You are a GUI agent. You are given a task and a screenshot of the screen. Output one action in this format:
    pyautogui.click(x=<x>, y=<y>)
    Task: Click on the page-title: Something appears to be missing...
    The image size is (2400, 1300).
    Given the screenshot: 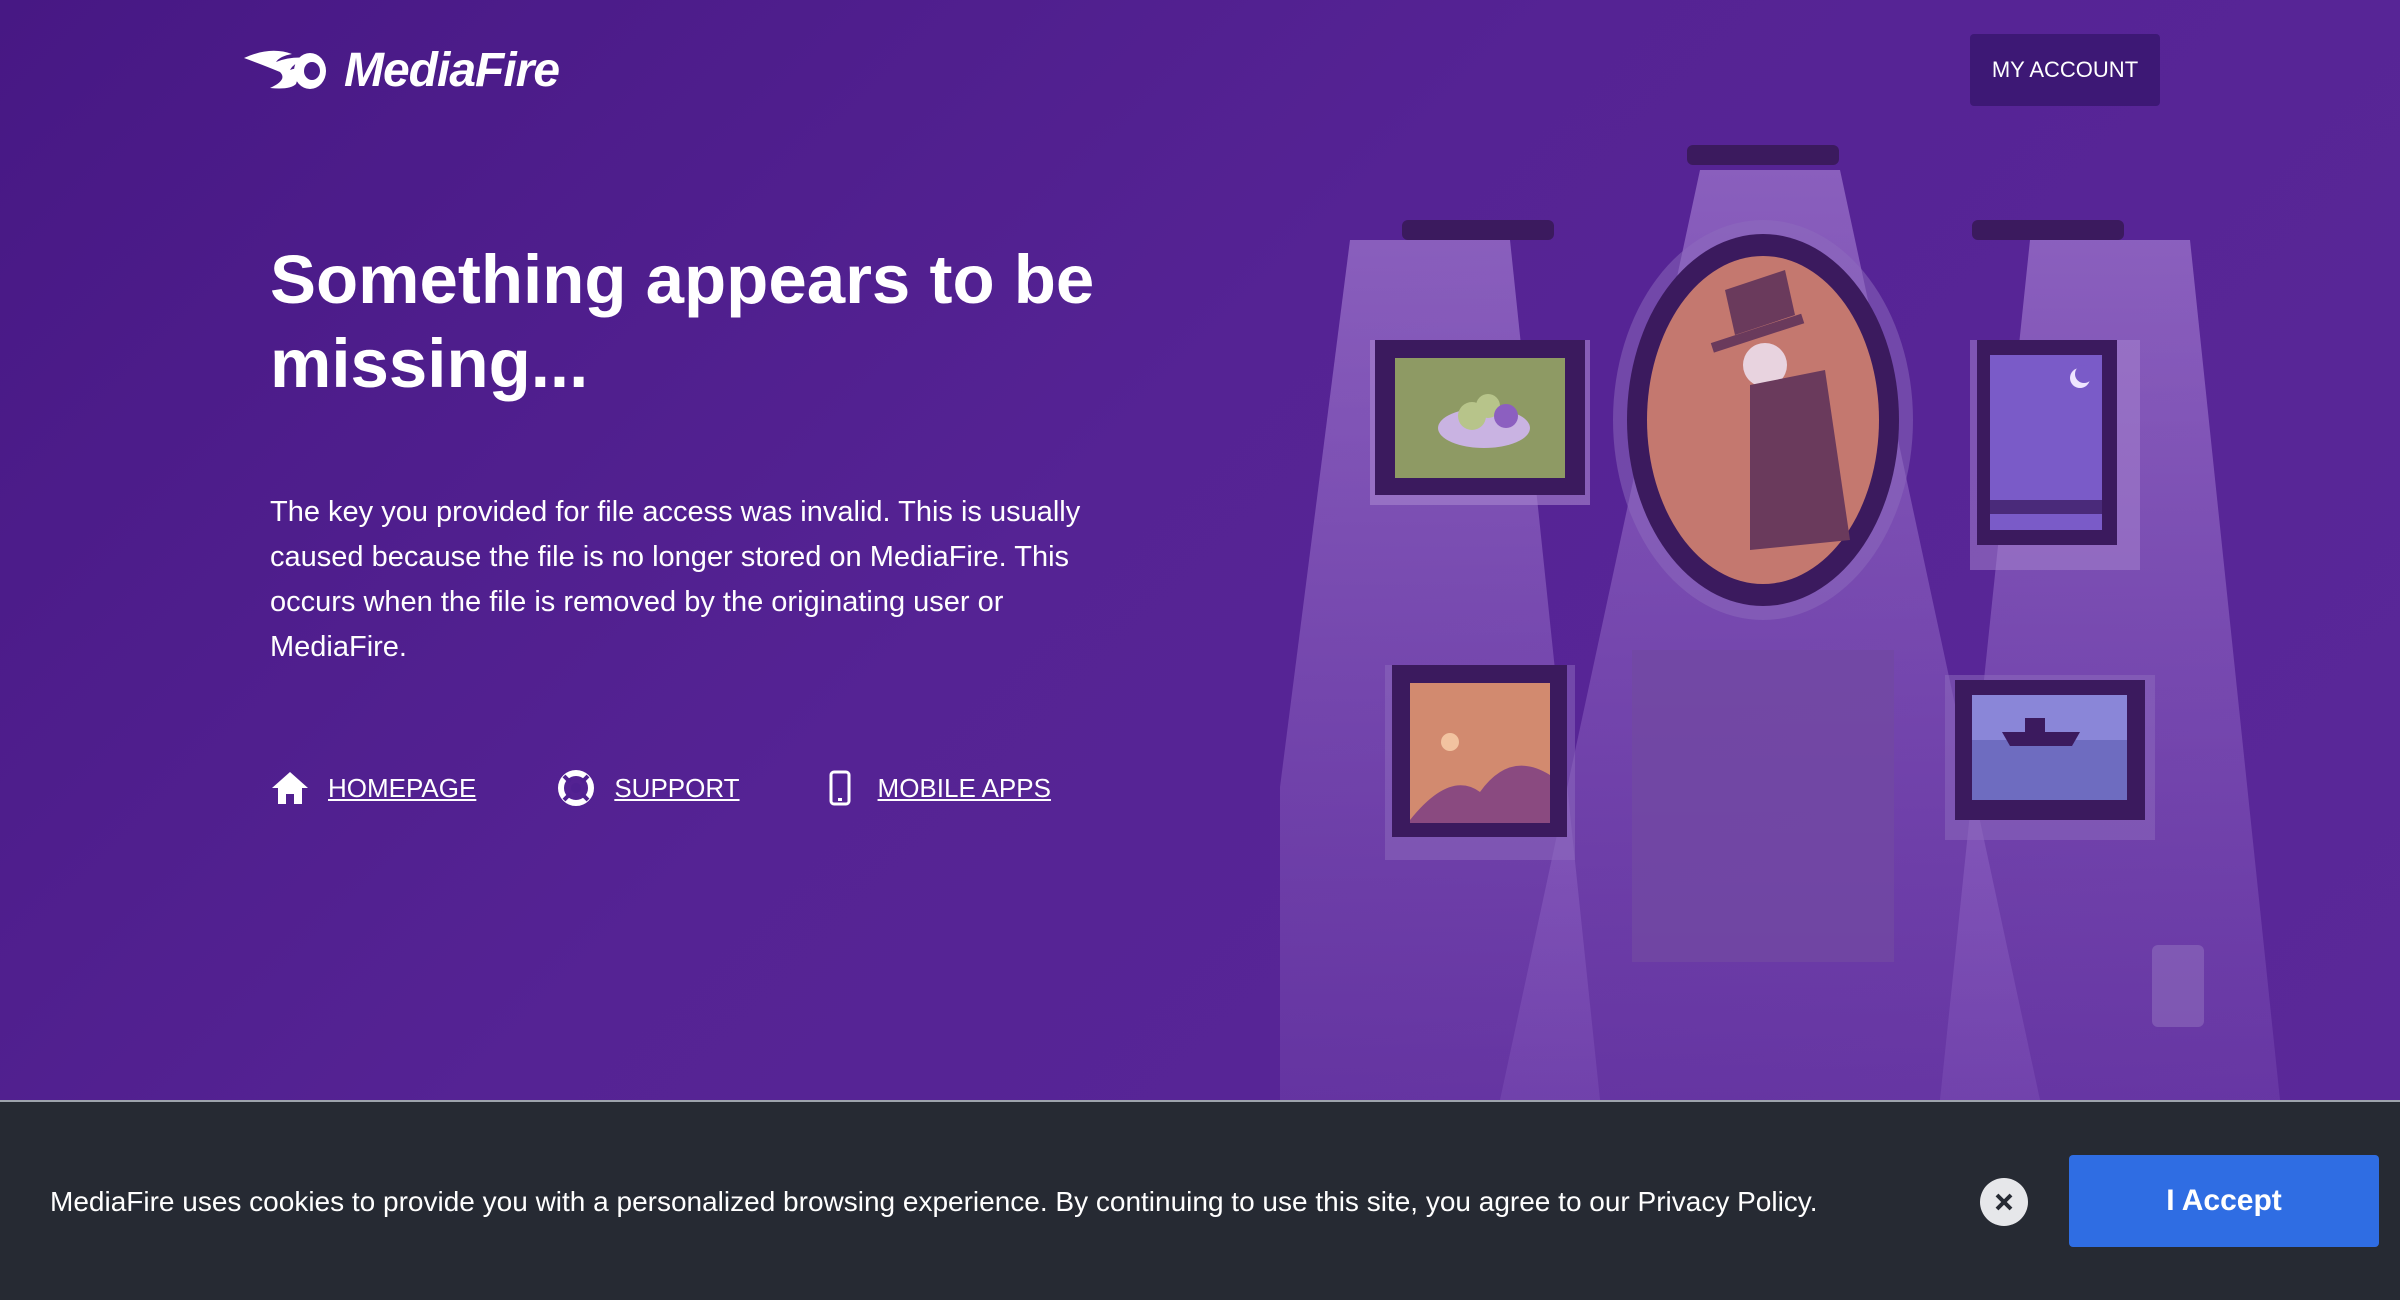 What is the action you would take?
    pyautogui.click(x=682, y=321)
    